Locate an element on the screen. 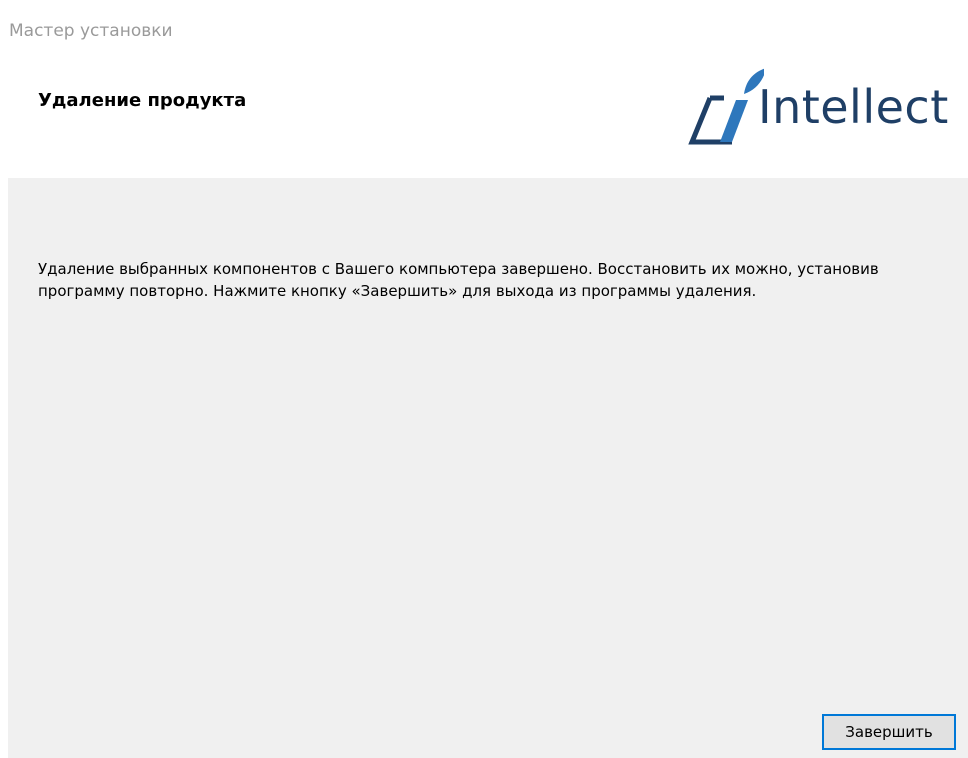 The image size is (968, 758). finish-button: Завершить is located at coordinates (889, 732).